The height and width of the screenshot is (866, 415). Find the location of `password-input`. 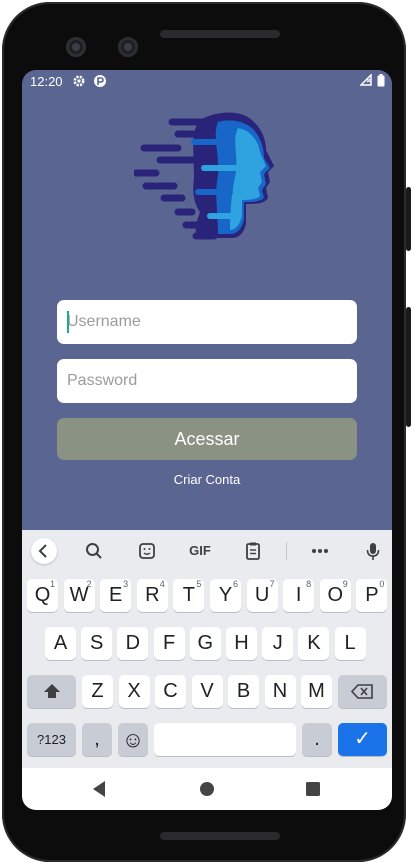

password-input is located at coordinates (207, 381).